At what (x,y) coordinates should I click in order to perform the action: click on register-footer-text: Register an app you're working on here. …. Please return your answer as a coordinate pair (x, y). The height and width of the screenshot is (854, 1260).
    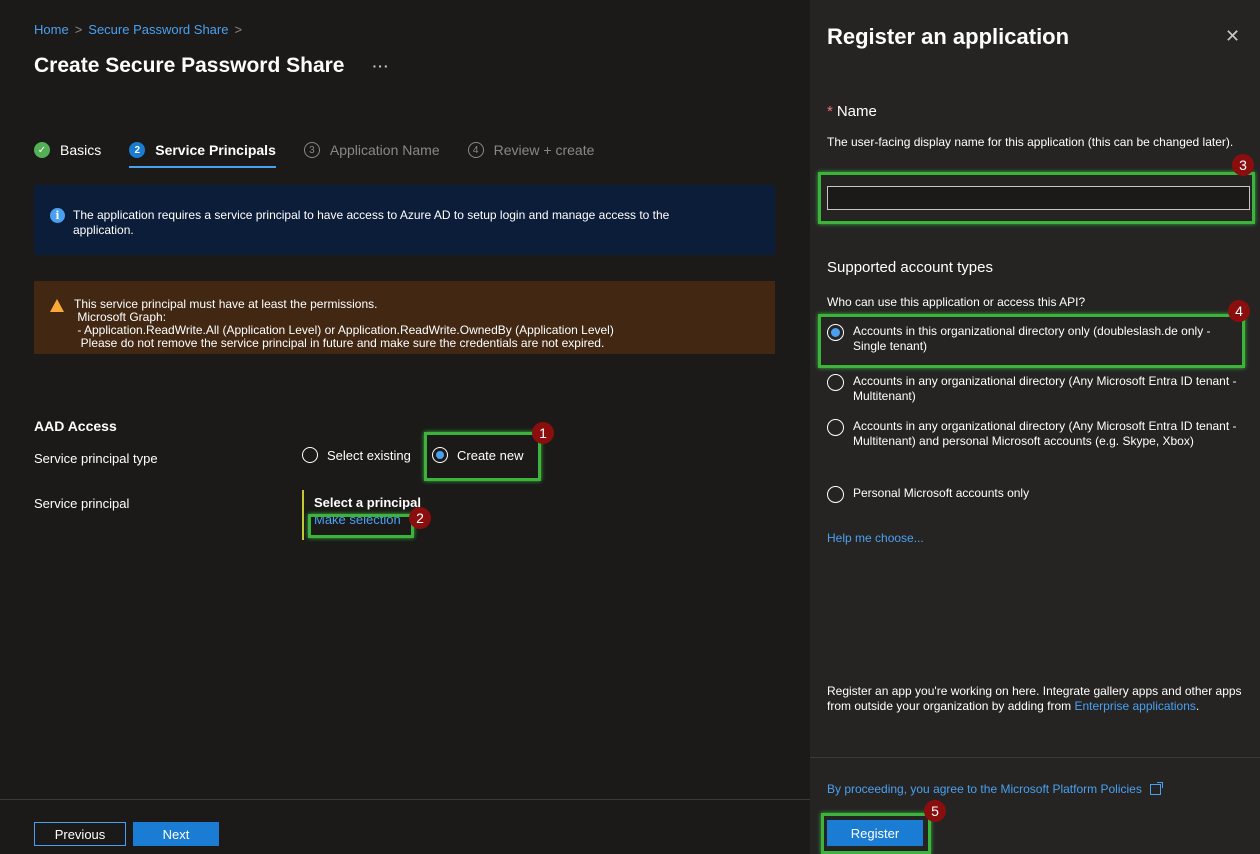
    Looking at the image, I should click on (1037, 699).